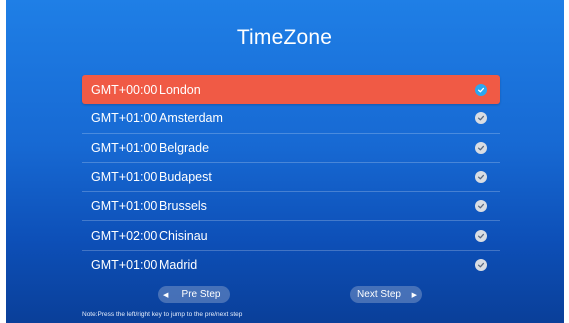 The height and width of the screenshot is (323, 569). I want to click on timezone-offset: GMT+00:00, so click(124, 89).